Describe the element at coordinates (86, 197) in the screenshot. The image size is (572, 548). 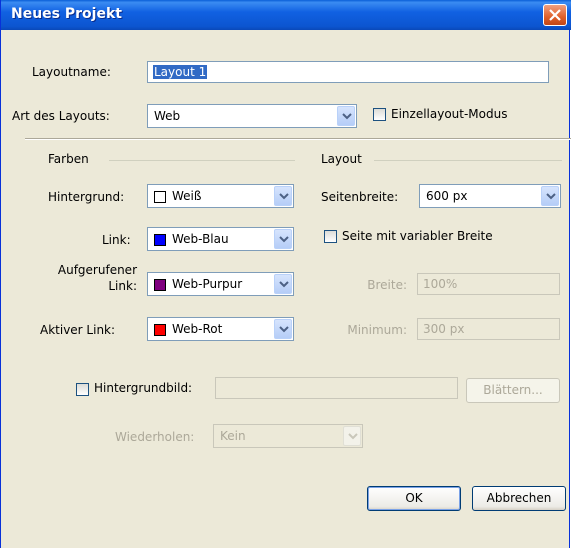
I see `background-color-label: Hintergrund:` at that location.